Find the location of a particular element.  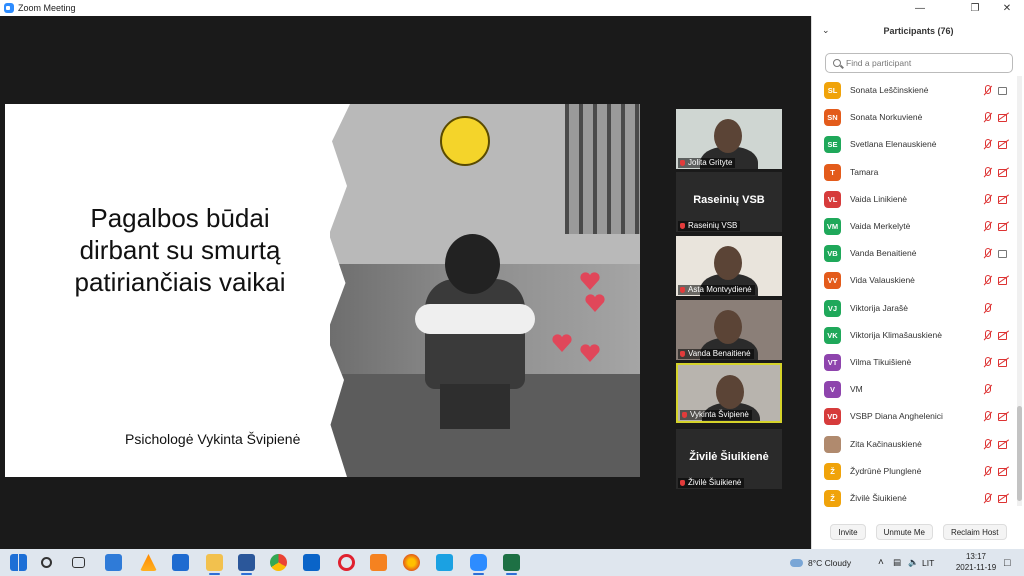

language-indicator: LIT is located at coordinates (928, 562).